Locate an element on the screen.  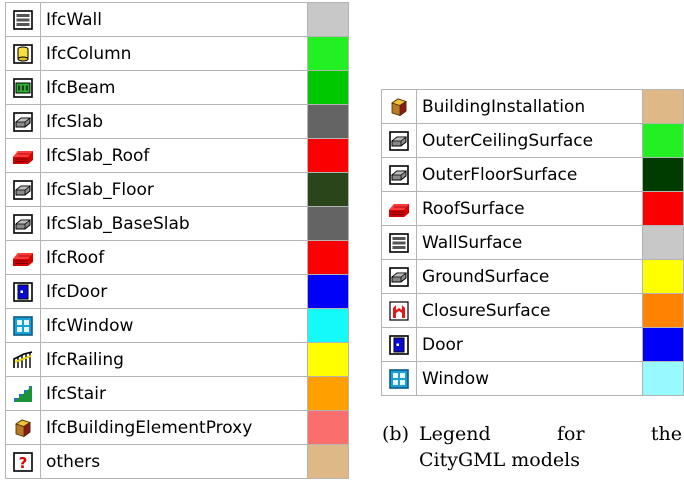
ifc-legend-label: IfcColumn is located at coordinates (174, 53).